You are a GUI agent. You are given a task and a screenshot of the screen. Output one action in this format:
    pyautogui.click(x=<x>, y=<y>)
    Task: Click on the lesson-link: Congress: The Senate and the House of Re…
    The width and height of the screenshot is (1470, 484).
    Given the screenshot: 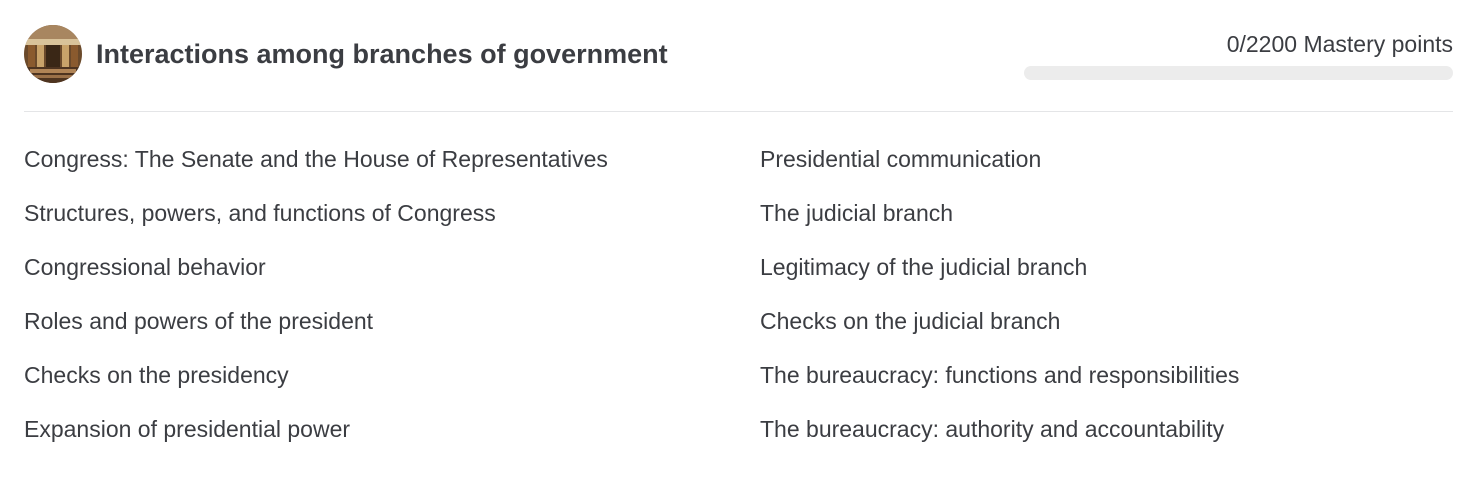 What is the action you would take?
    pyautogui.click(x=392, y=159)
    